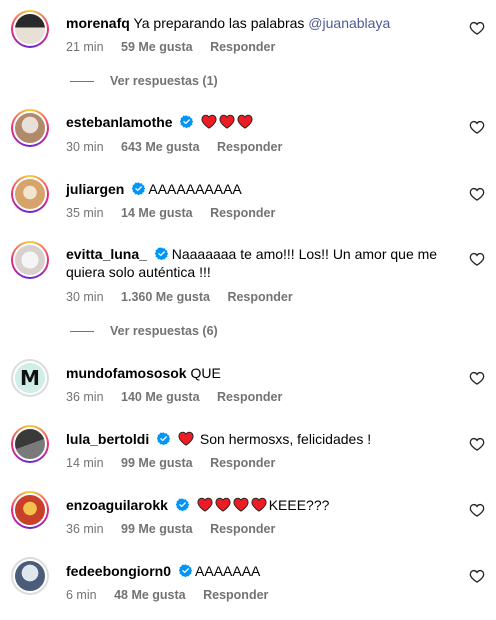 This screenshot has width=496, height=620. What do you see at coordinates (150, 595) in the screenshot?
I see `likes-count: 48 Me gusta` at bounding box center [150, 595].